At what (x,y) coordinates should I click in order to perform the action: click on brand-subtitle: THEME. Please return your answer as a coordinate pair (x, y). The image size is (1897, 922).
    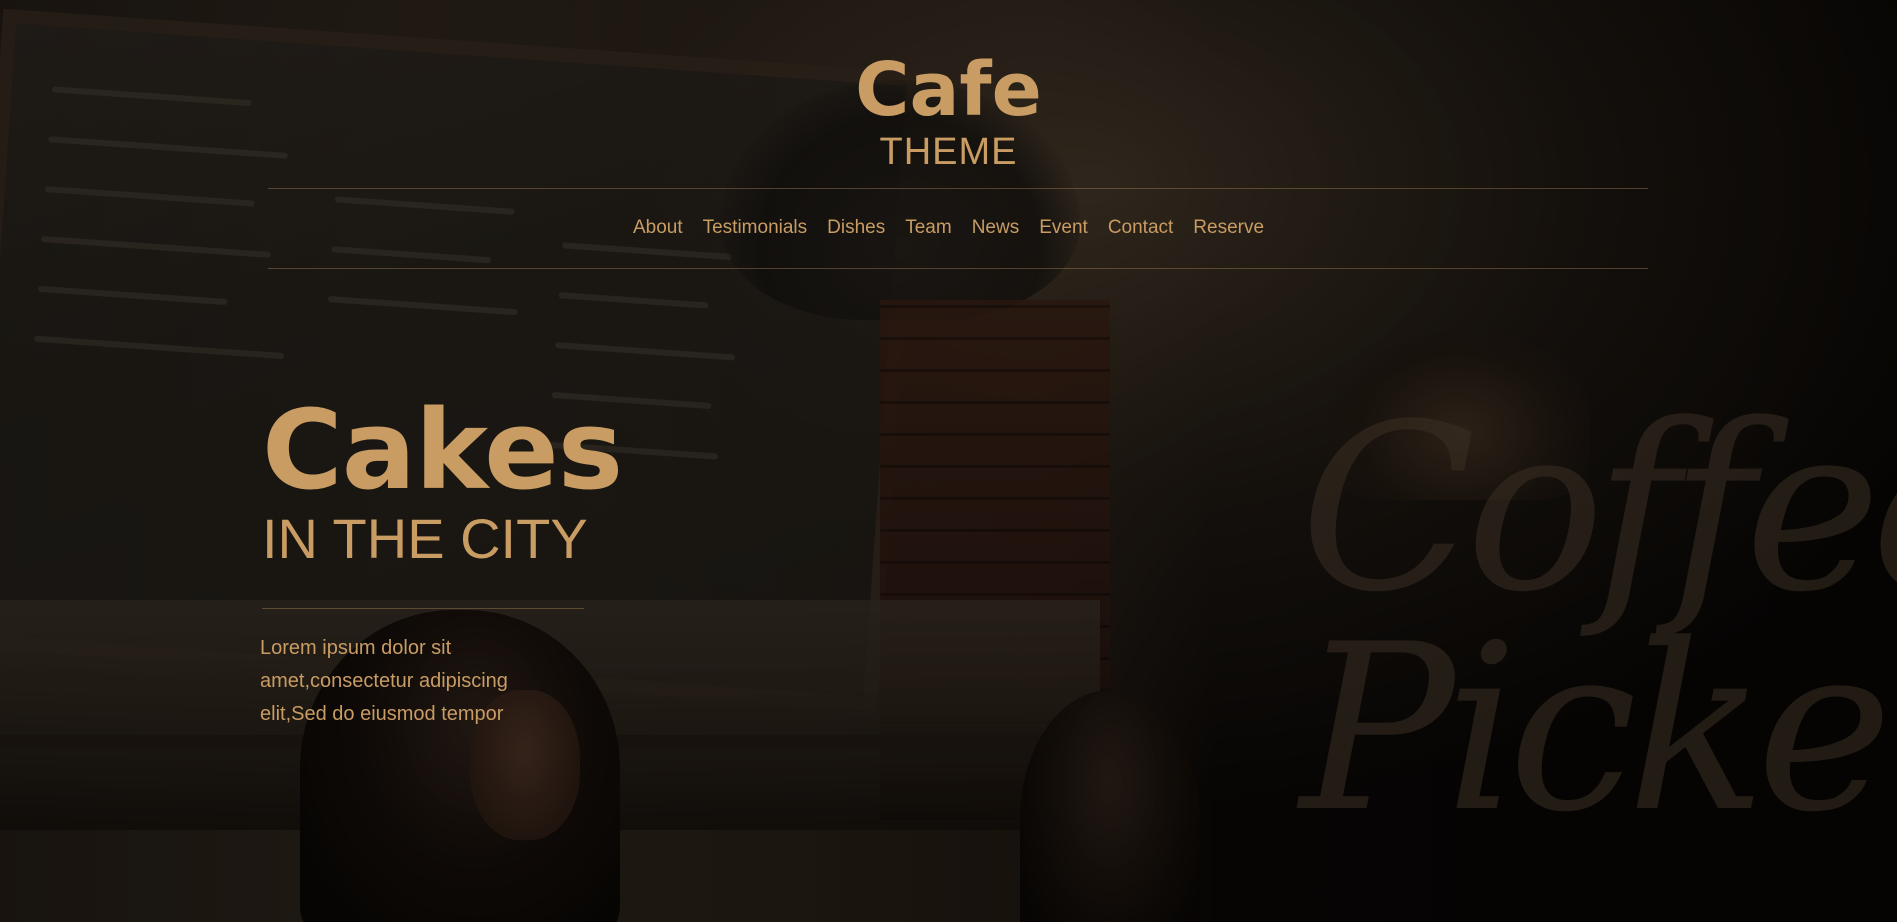
    Looking at the image, I should click on (948, 152).